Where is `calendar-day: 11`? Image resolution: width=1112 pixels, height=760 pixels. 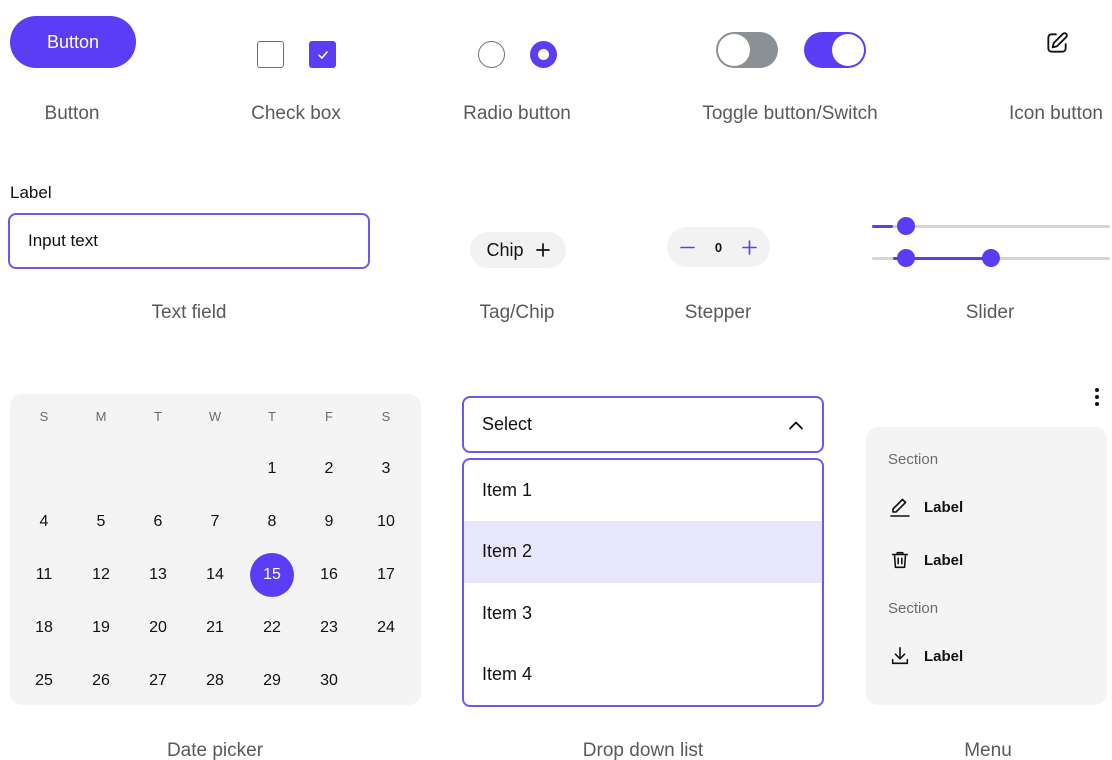 calendar-day: 11 is located at coordinates (44, 575).